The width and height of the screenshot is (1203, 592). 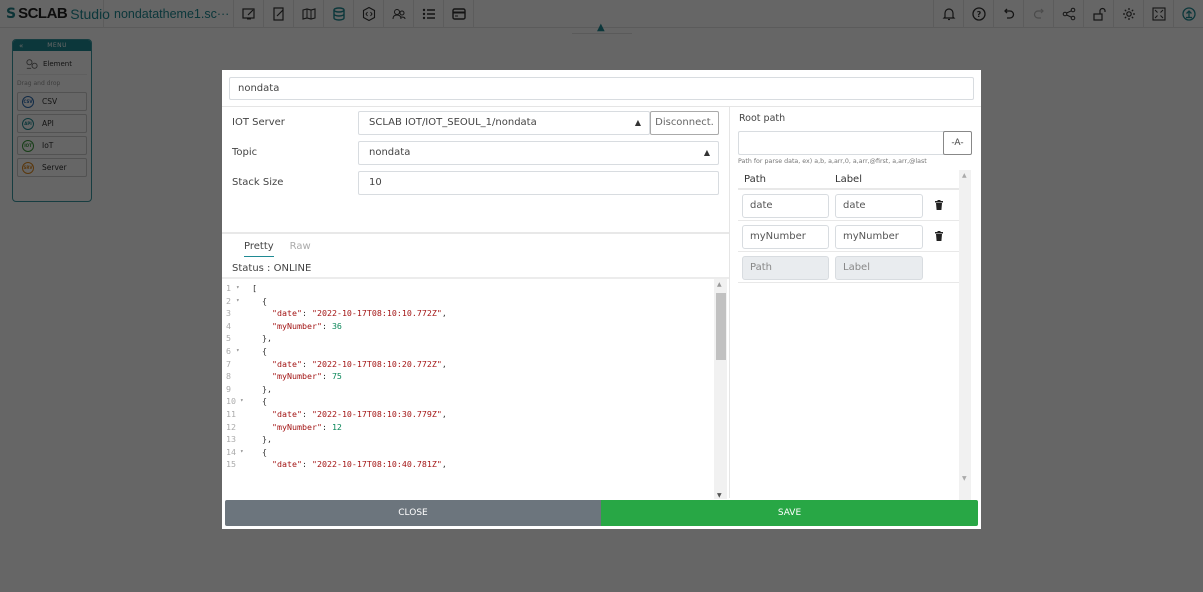 I want to click on code-text: "myNumber": 75, so click(x=306, y=376).